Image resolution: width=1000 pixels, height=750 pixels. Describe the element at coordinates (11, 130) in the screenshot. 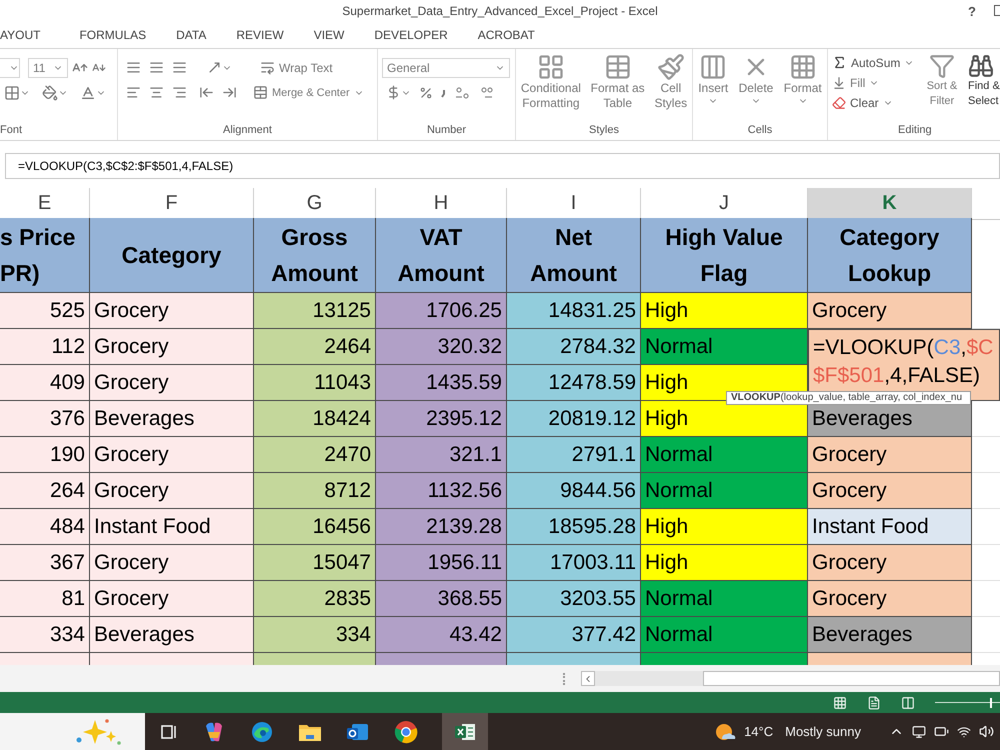

I see `group-label: Font` at that location.